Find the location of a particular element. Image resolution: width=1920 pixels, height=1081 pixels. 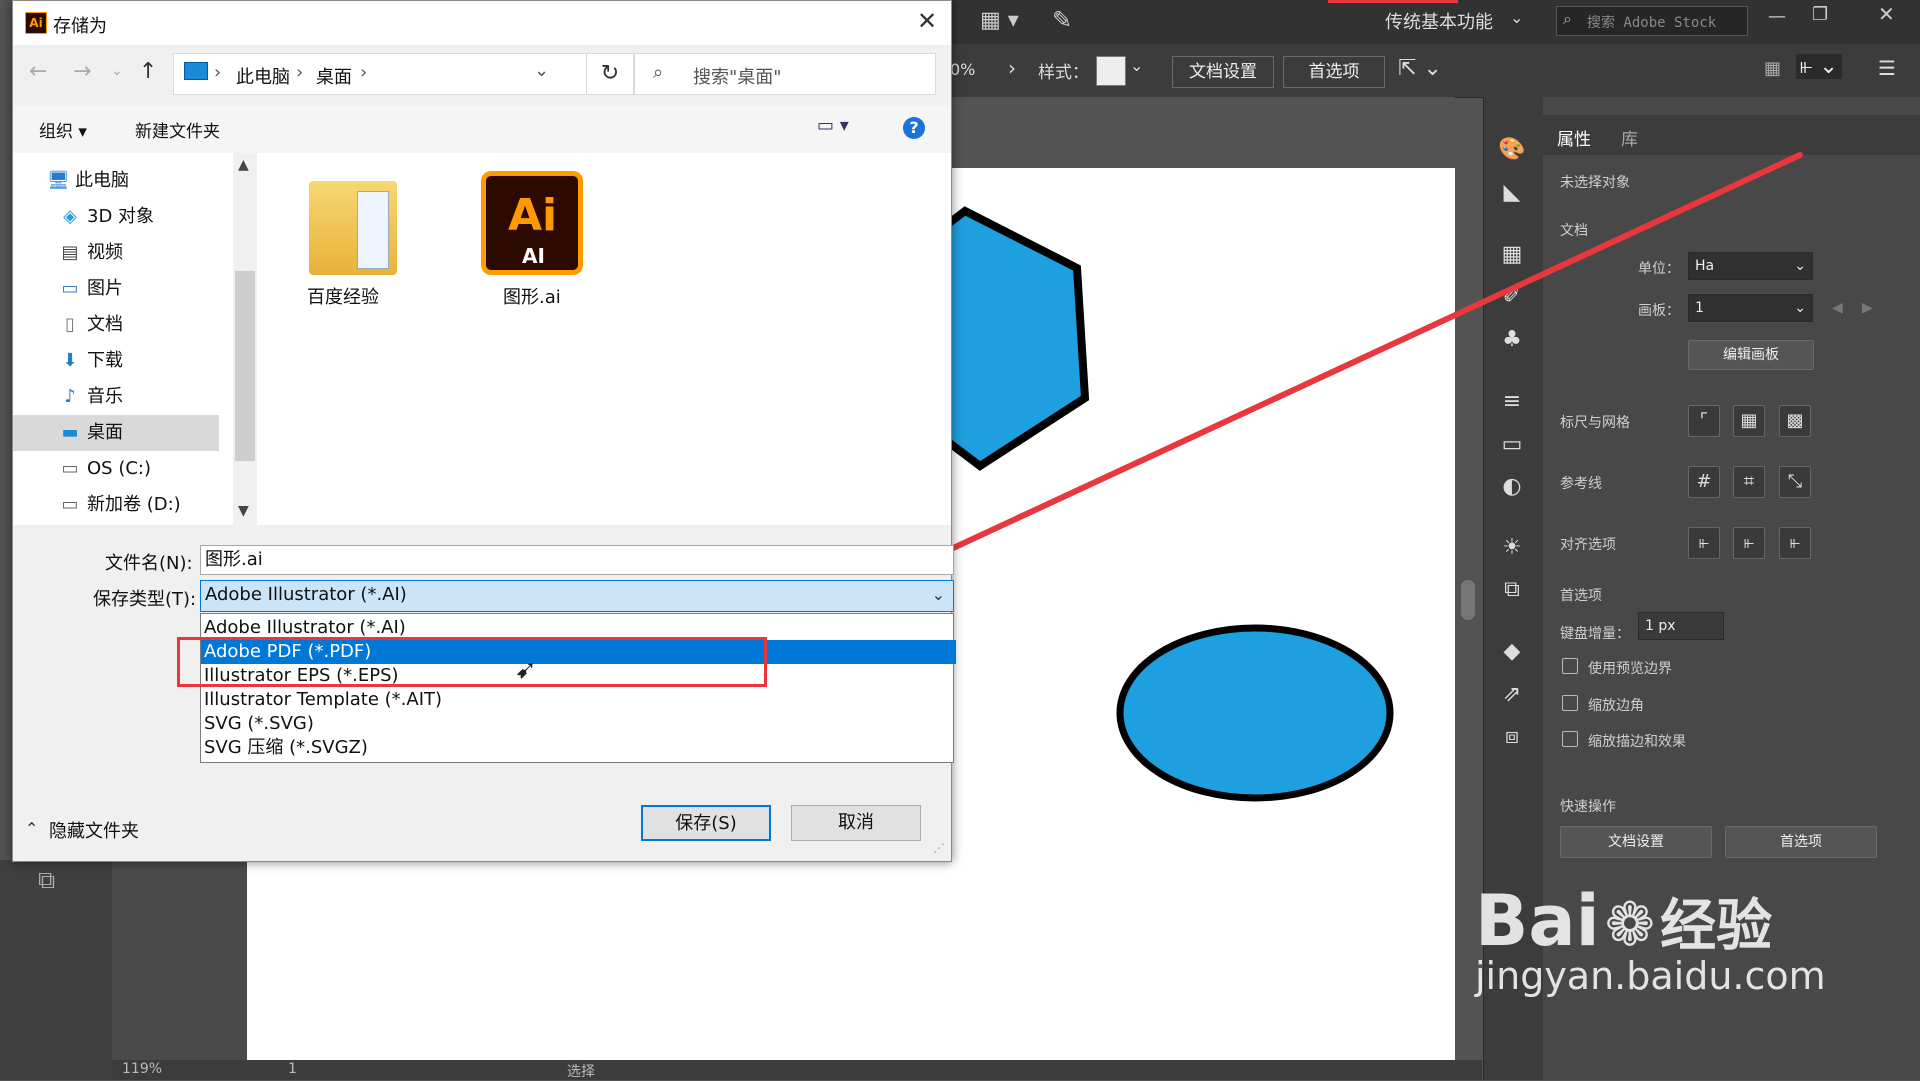

filetype-select: Adobe Illustrator (*.AI) ⌄ is located at coordinates (577, 596).